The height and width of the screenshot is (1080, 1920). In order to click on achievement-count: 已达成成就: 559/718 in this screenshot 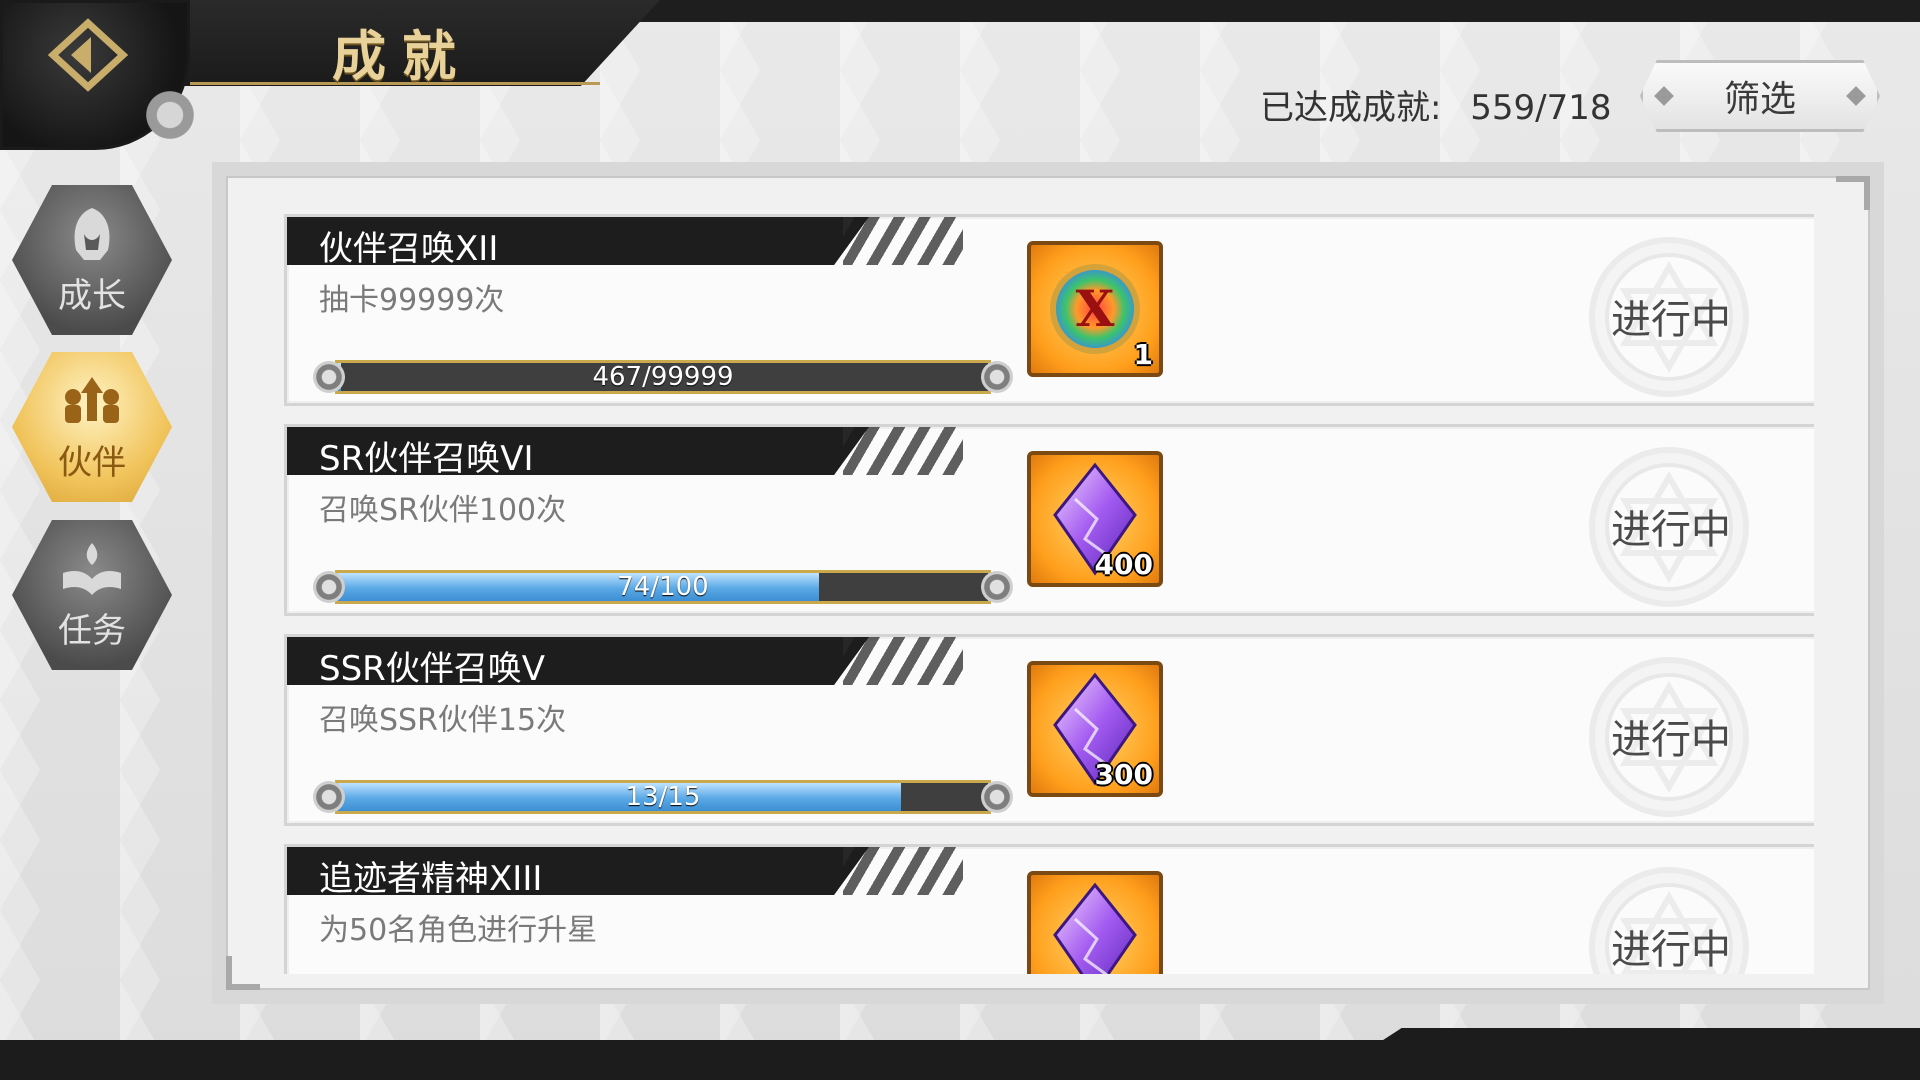, I will do `click(1436, 104)`.